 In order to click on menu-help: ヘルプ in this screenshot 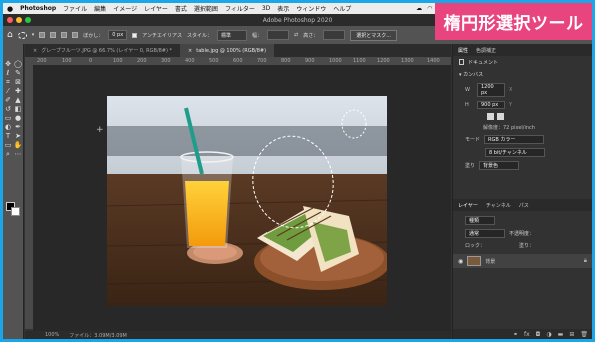, I will do `click(342, 8)`.